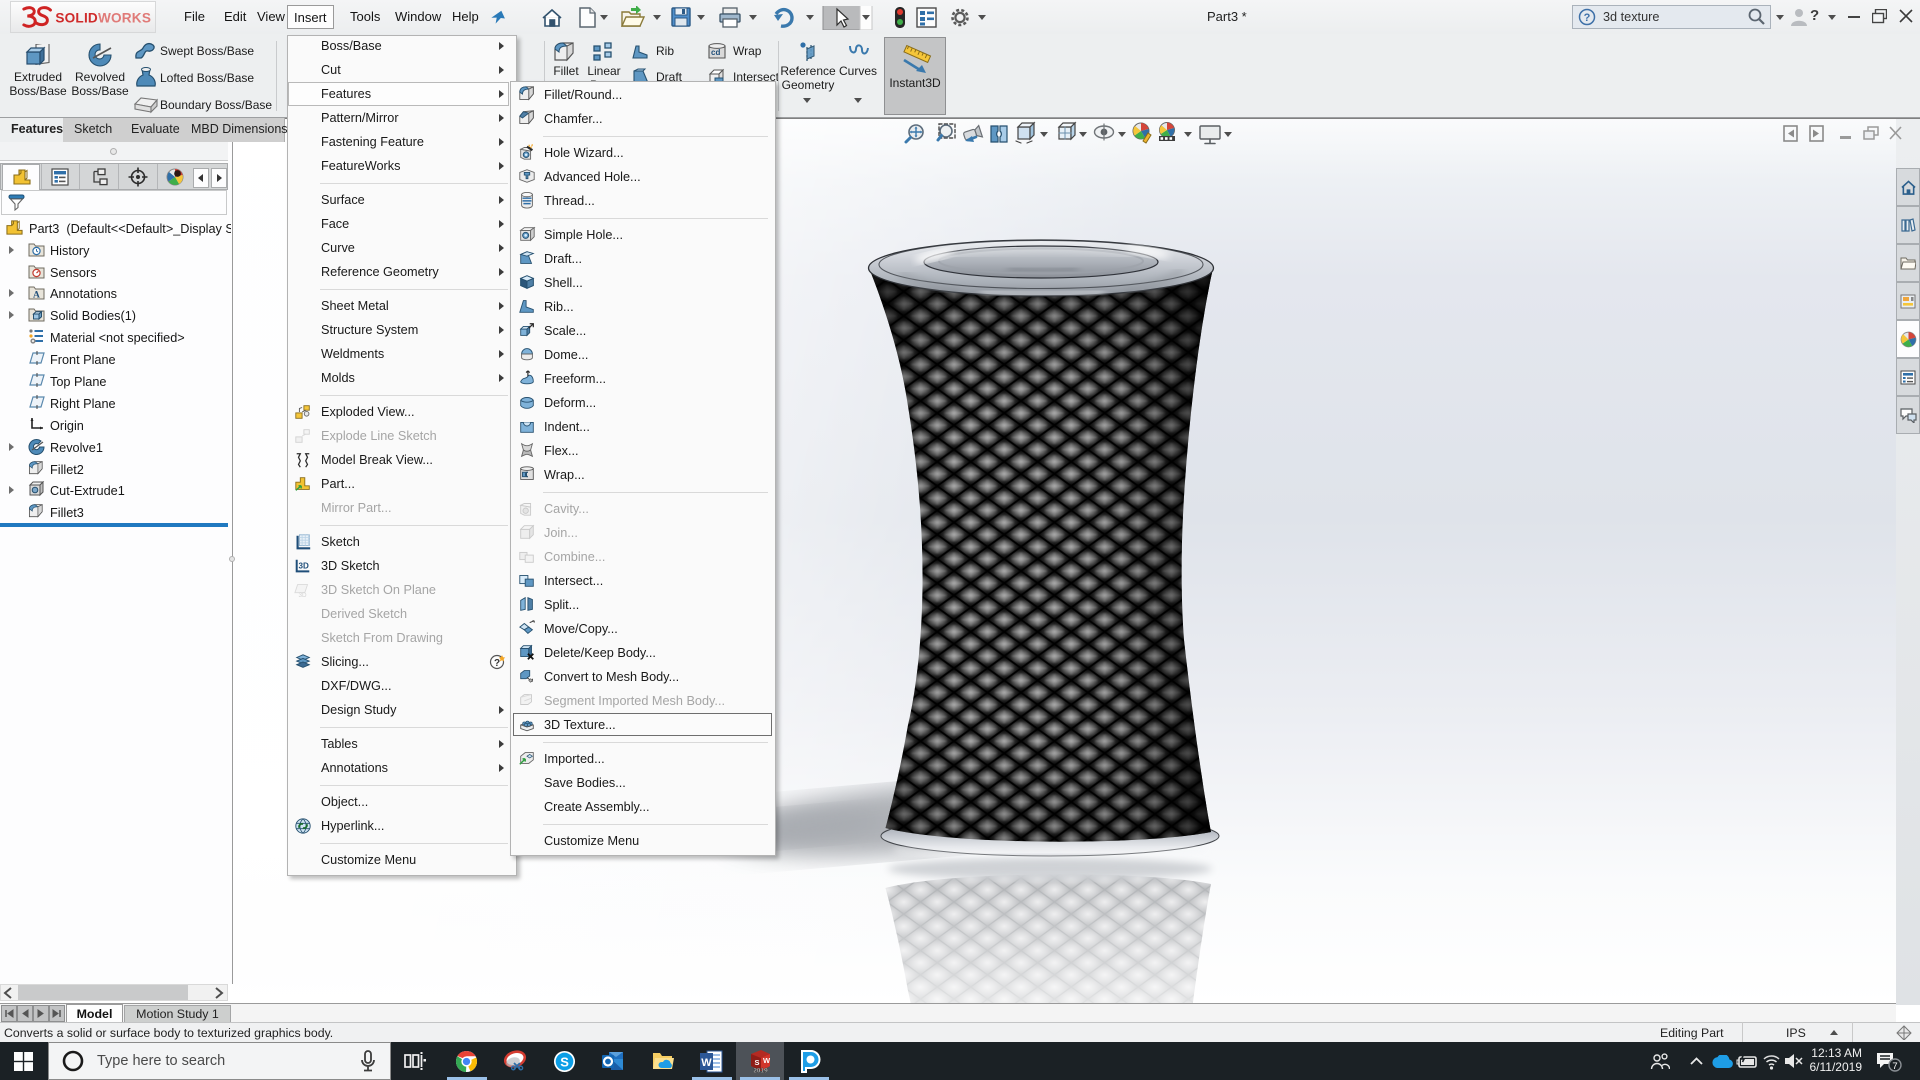 This screenshot has width=1920, height=1080. What do you see at coordinates (103, 17) in the screenshot?
I see `svg-text: SOLIDWORKS` at bounding box center [103, 17].